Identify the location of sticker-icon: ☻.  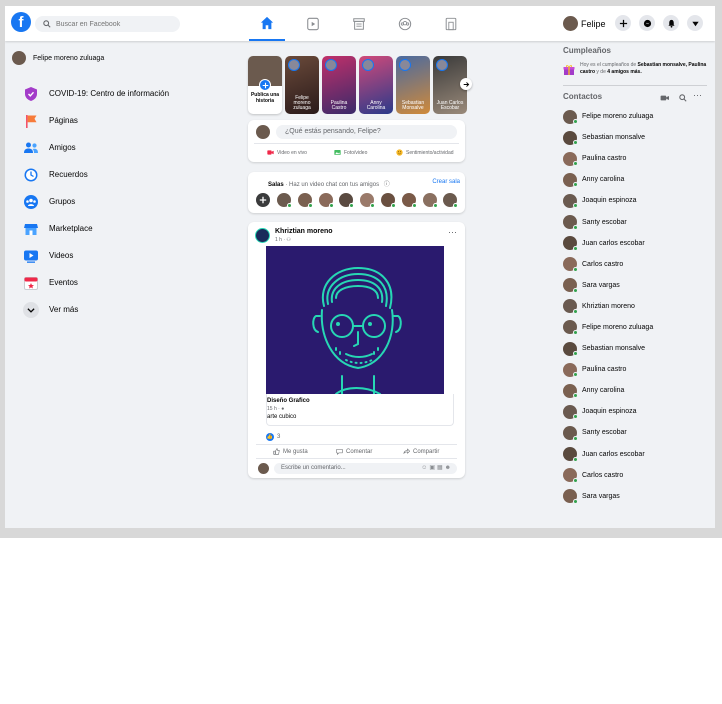
(449, 468).